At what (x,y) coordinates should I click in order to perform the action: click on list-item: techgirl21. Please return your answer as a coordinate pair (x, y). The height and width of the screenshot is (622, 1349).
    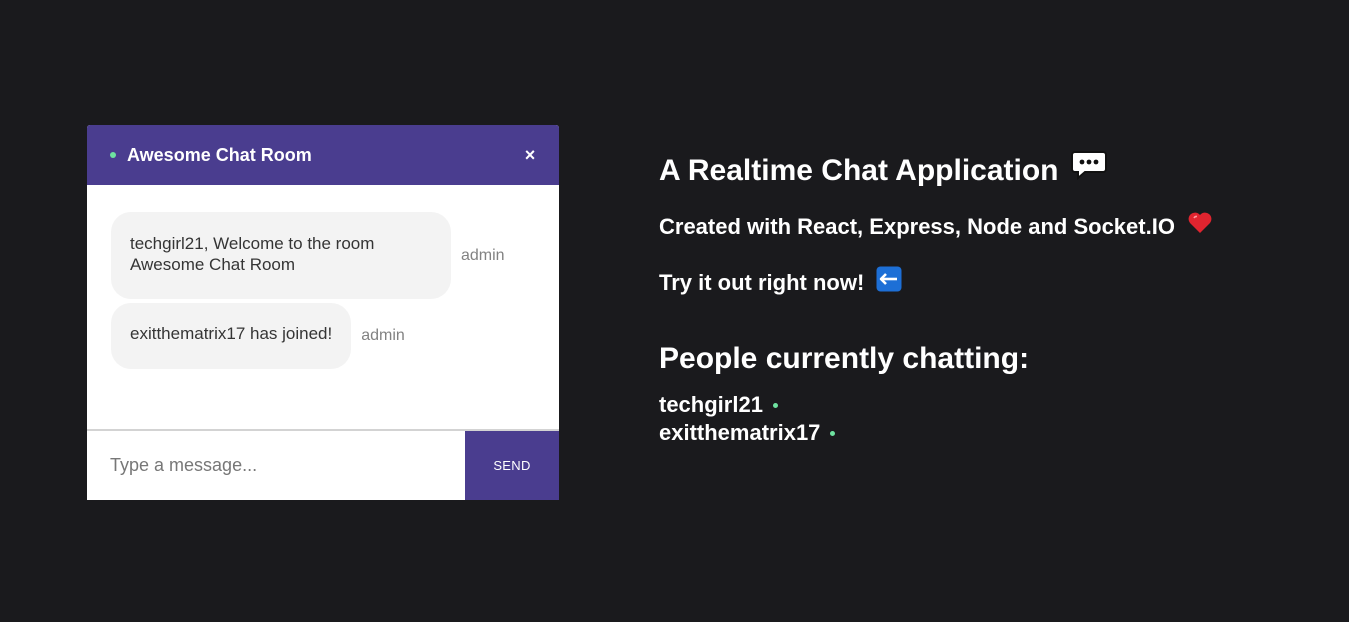
    Looking at the image, I should click on (936, 405).